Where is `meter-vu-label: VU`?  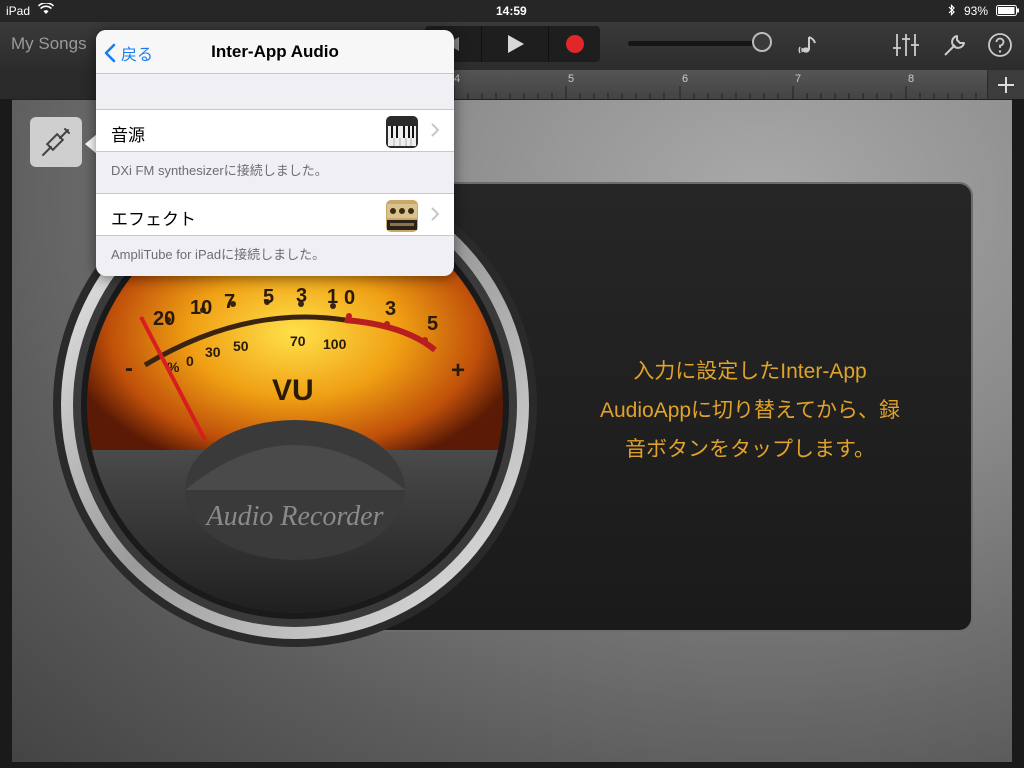 meter-vu-label: VU is located at coordinates (293, 390).